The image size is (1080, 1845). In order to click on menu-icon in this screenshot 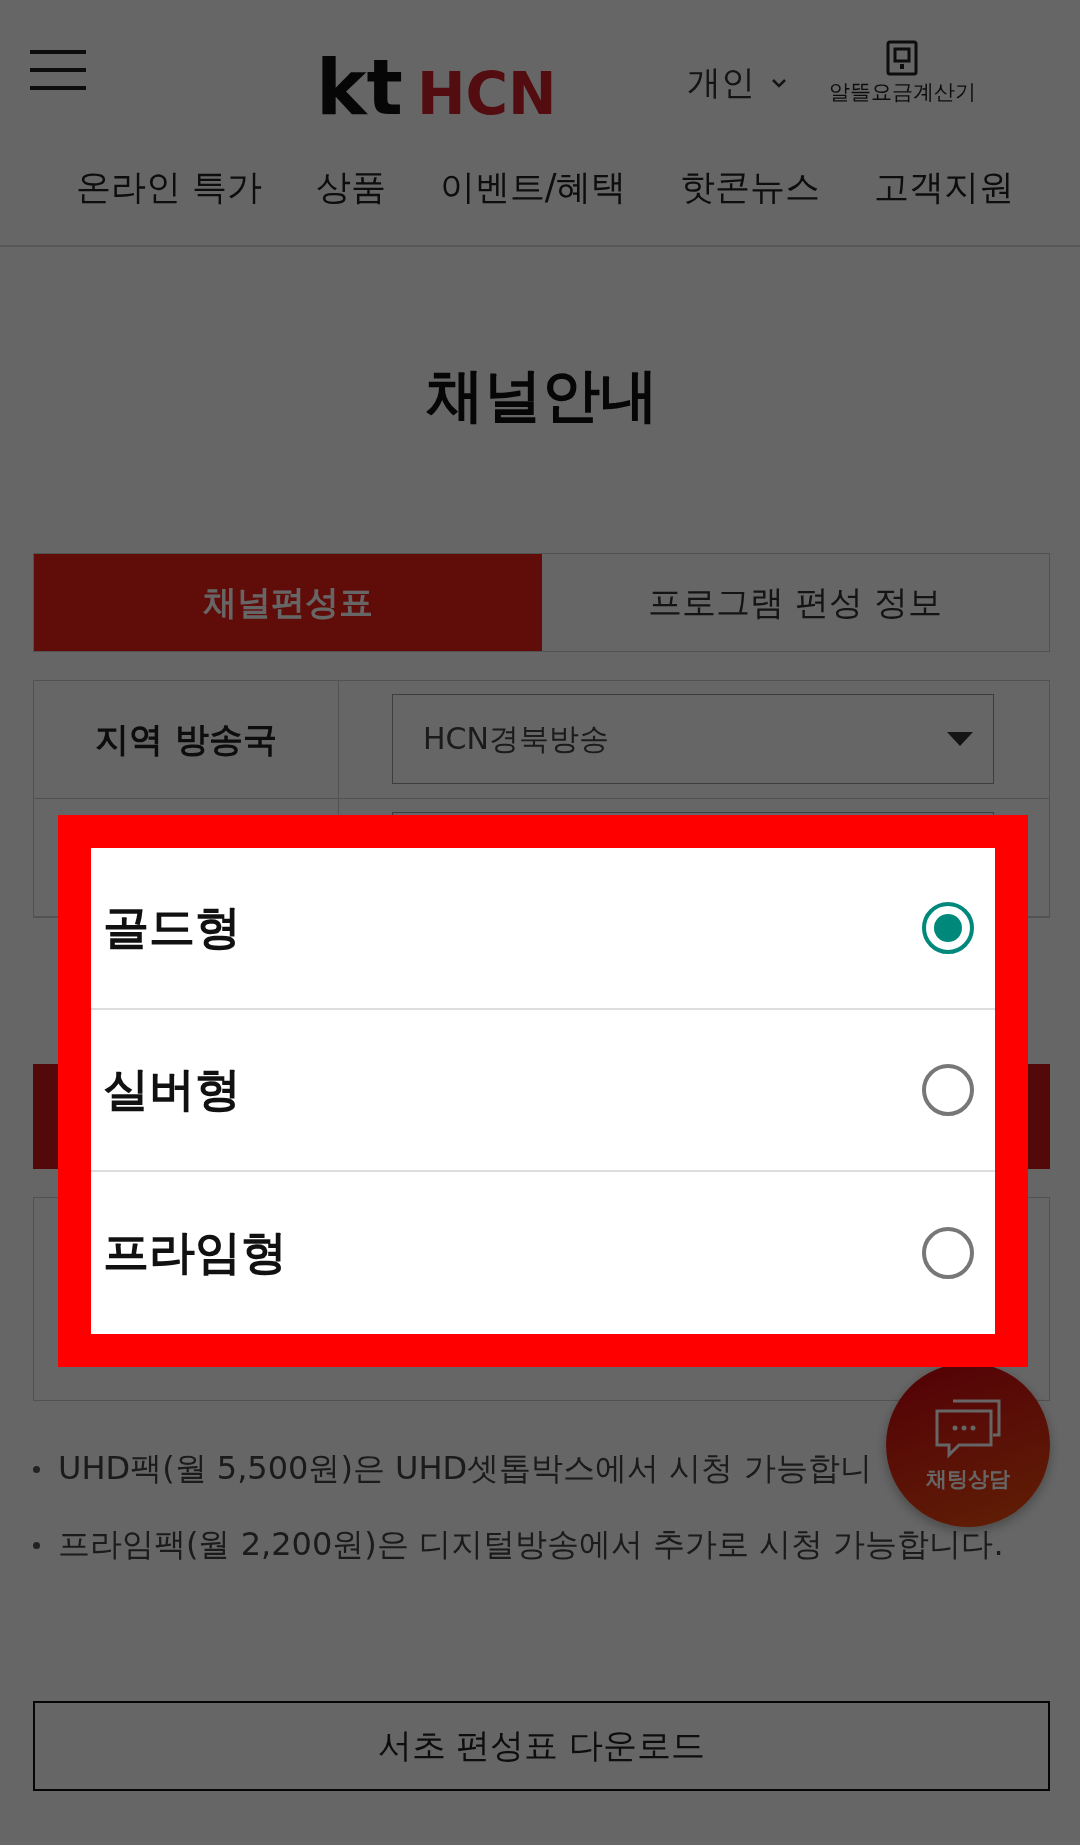, I will do `click(58, 70)`.